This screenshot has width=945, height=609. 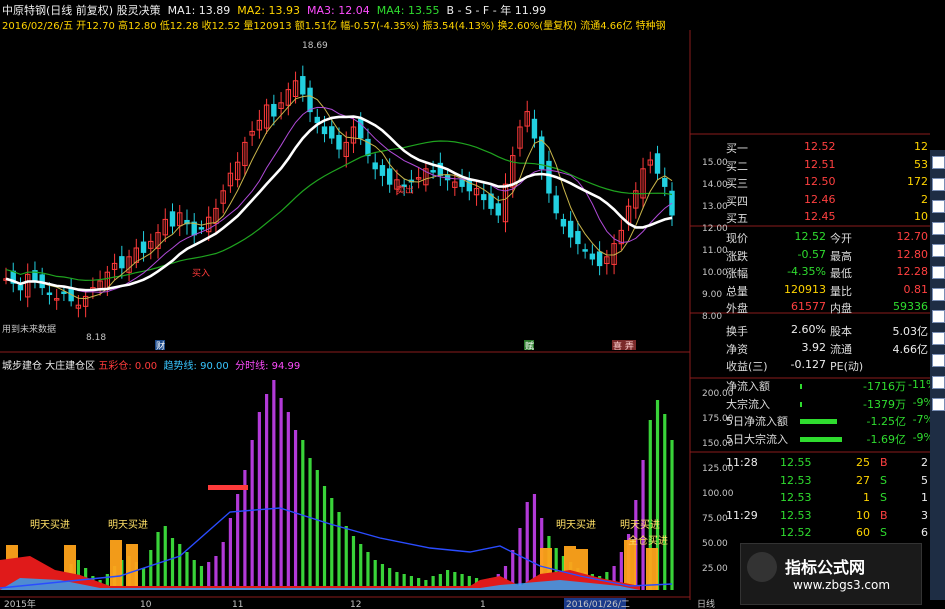 What do you see at coordinates (825, 567) in the screenshot?
I see `watermark-name: 指标公式网` at bounding box center [825, 567].